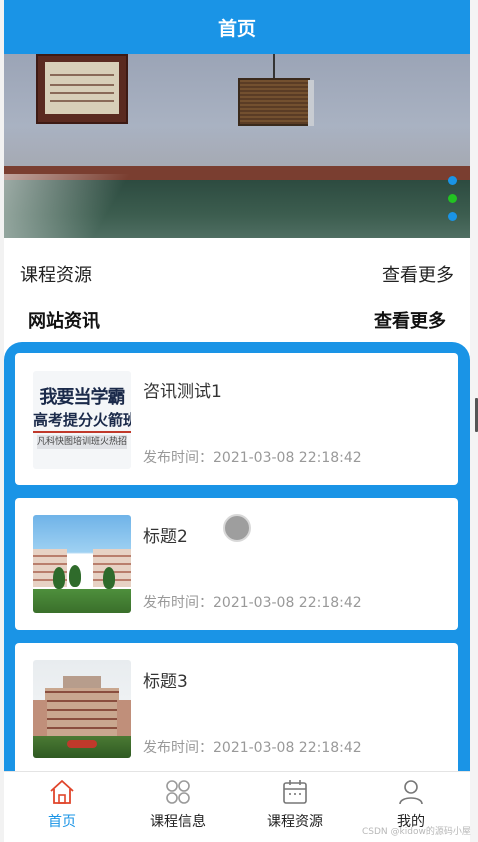 This screenshot has height=842, width=478. What do you see at coordinates (178, 822) in the screenshot?
I see `tab-label: 课程信息` at bounding box center [178, 822].